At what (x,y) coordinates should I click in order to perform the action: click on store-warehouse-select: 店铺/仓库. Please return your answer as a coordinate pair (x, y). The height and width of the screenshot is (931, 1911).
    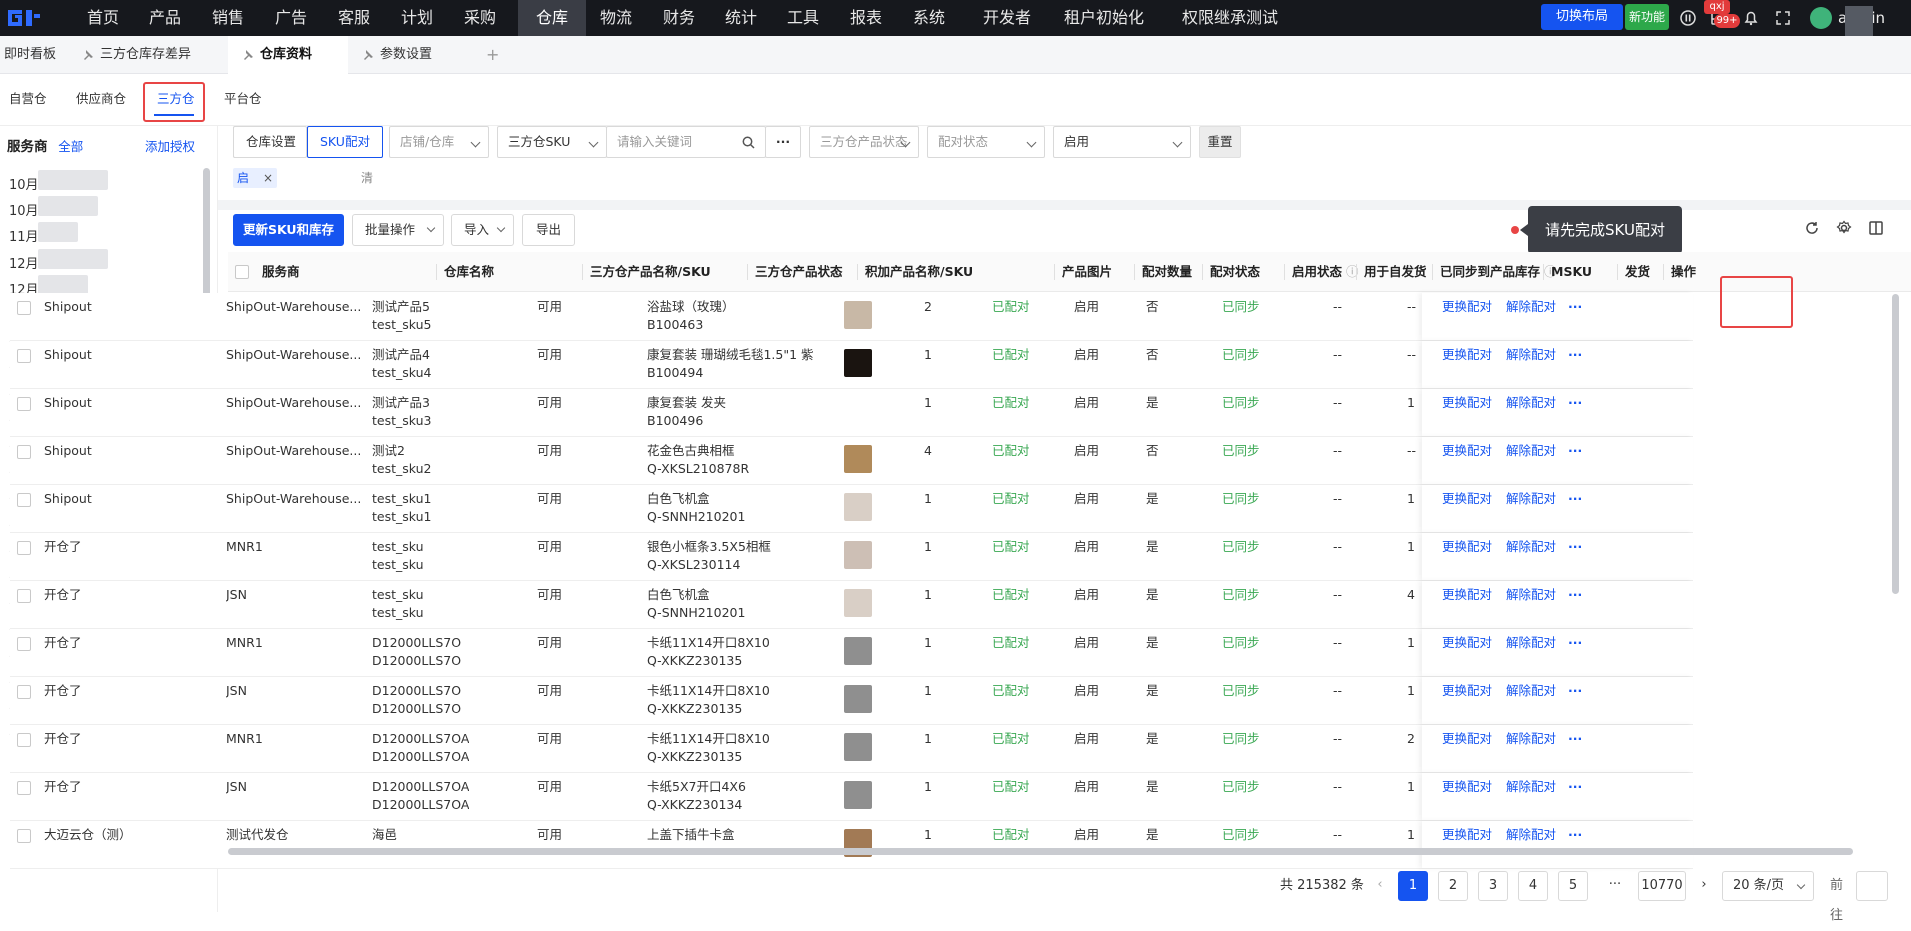
    Looking at the image, I should click on (439, 142).